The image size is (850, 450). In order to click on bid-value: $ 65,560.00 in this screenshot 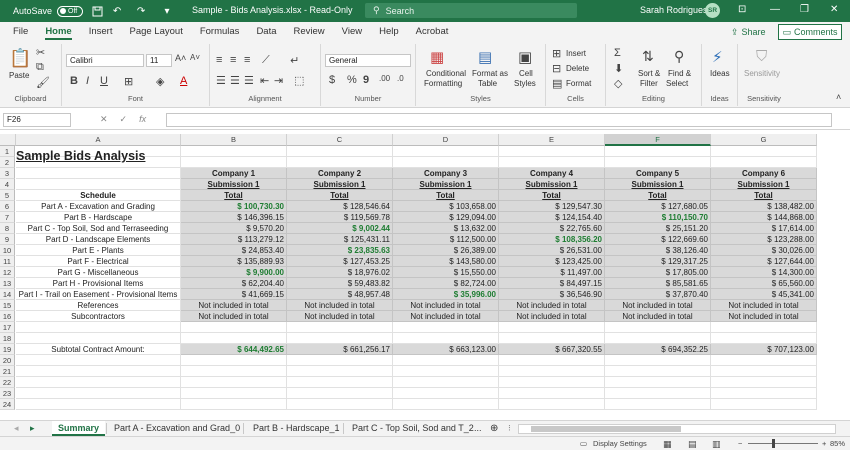, I will do `click(764, 283)`.